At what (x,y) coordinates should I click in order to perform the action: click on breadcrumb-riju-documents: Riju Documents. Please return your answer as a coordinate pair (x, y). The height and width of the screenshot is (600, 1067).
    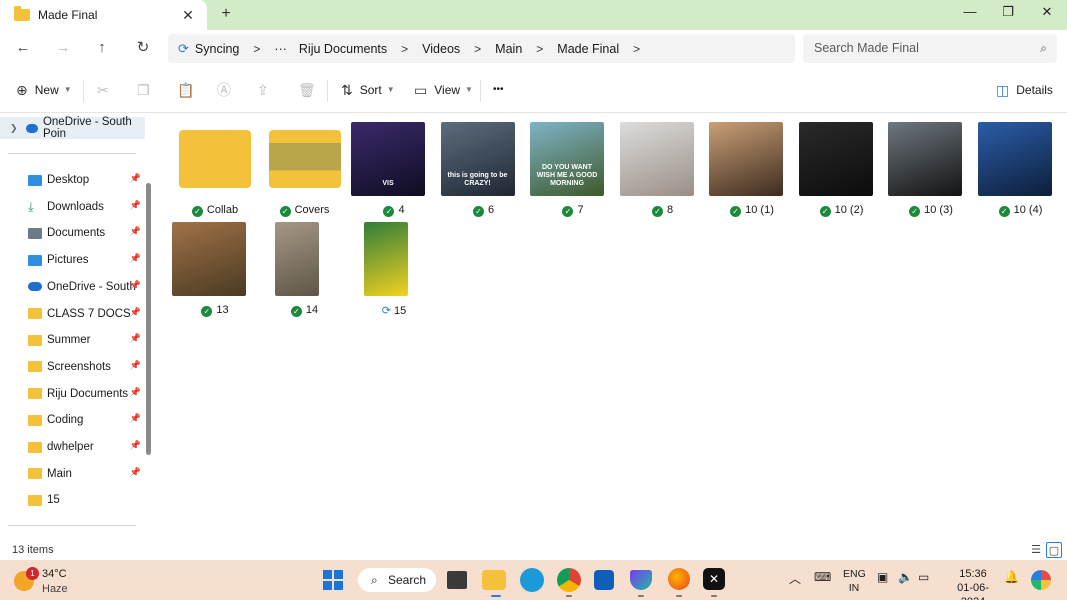
    Looking at the image, I should click on (343, 49).